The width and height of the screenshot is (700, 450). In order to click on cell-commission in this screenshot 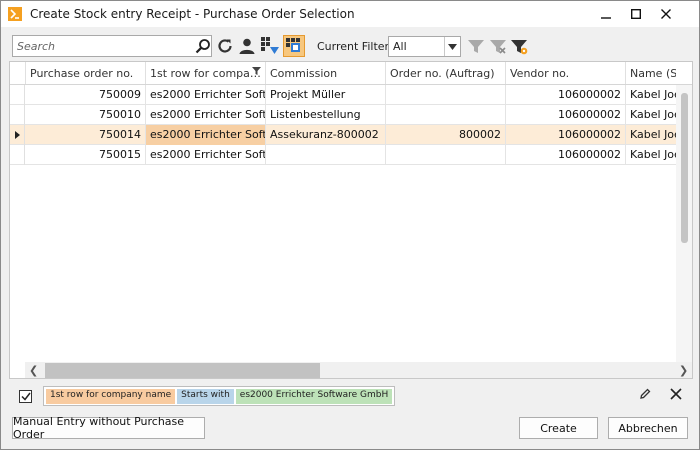, I will do `click(326, 155)`.